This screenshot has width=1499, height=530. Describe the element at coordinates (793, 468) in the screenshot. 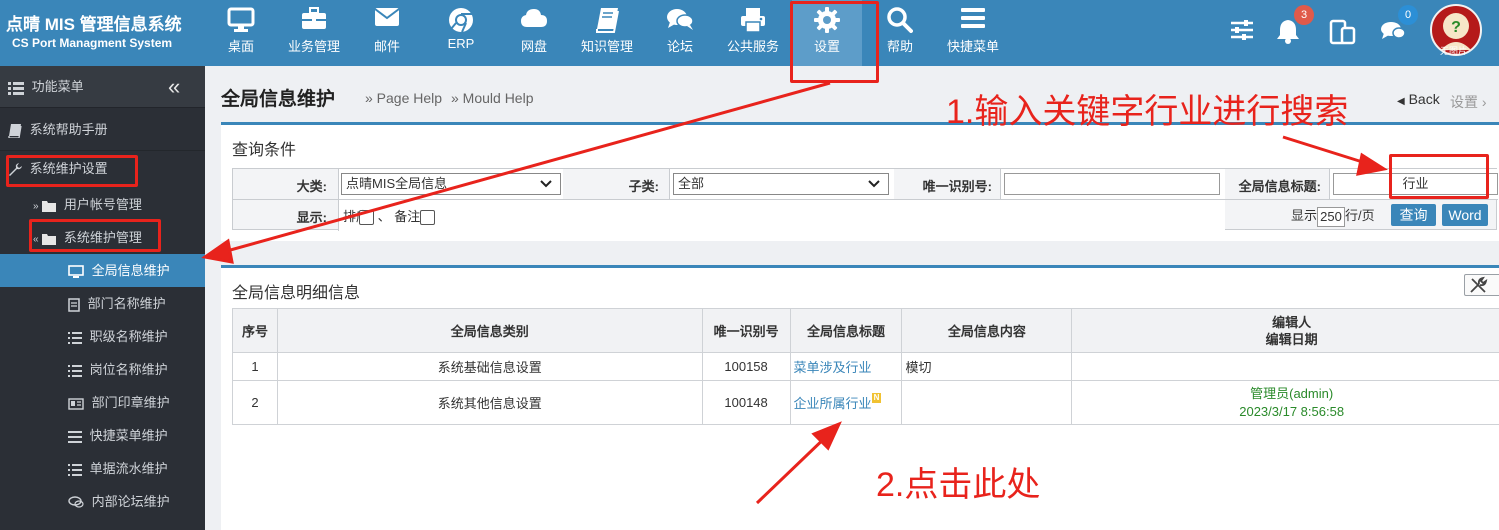

I see `arrow-to-row-link` at that location.